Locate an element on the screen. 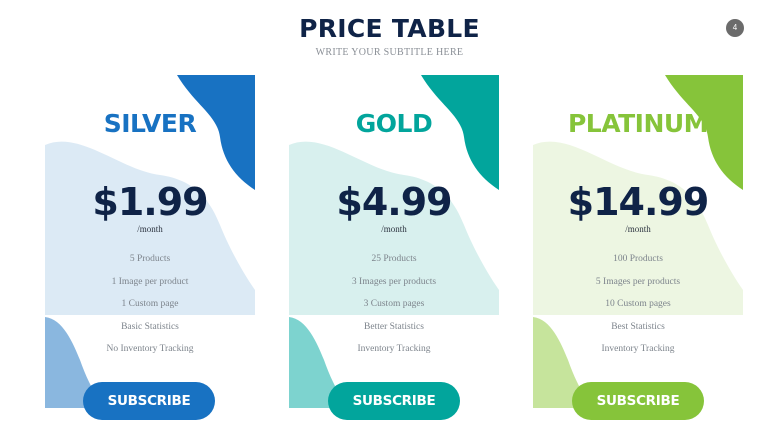  feature-item: 1 Image per product is located at coordinates (150, 281).